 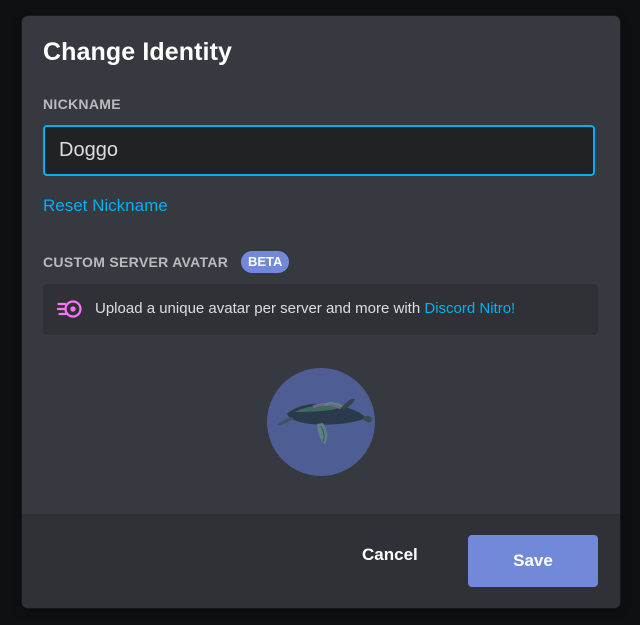 What do you see at coordinates (136, 262) in the screenshot?
I see `custom-server-avatar-label: Custom Server Avatar` at bounding box center [136, 262].